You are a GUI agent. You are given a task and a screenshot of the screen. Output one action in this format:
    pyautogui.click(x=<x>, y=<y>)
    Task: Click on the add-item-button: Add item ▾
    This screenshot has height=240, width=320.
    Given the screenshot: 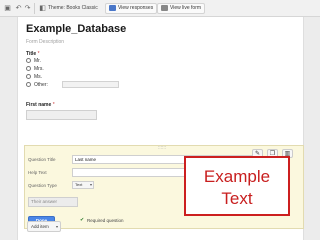 What is the action you would take?
    pyautogui.click(x=44, y=226)
    